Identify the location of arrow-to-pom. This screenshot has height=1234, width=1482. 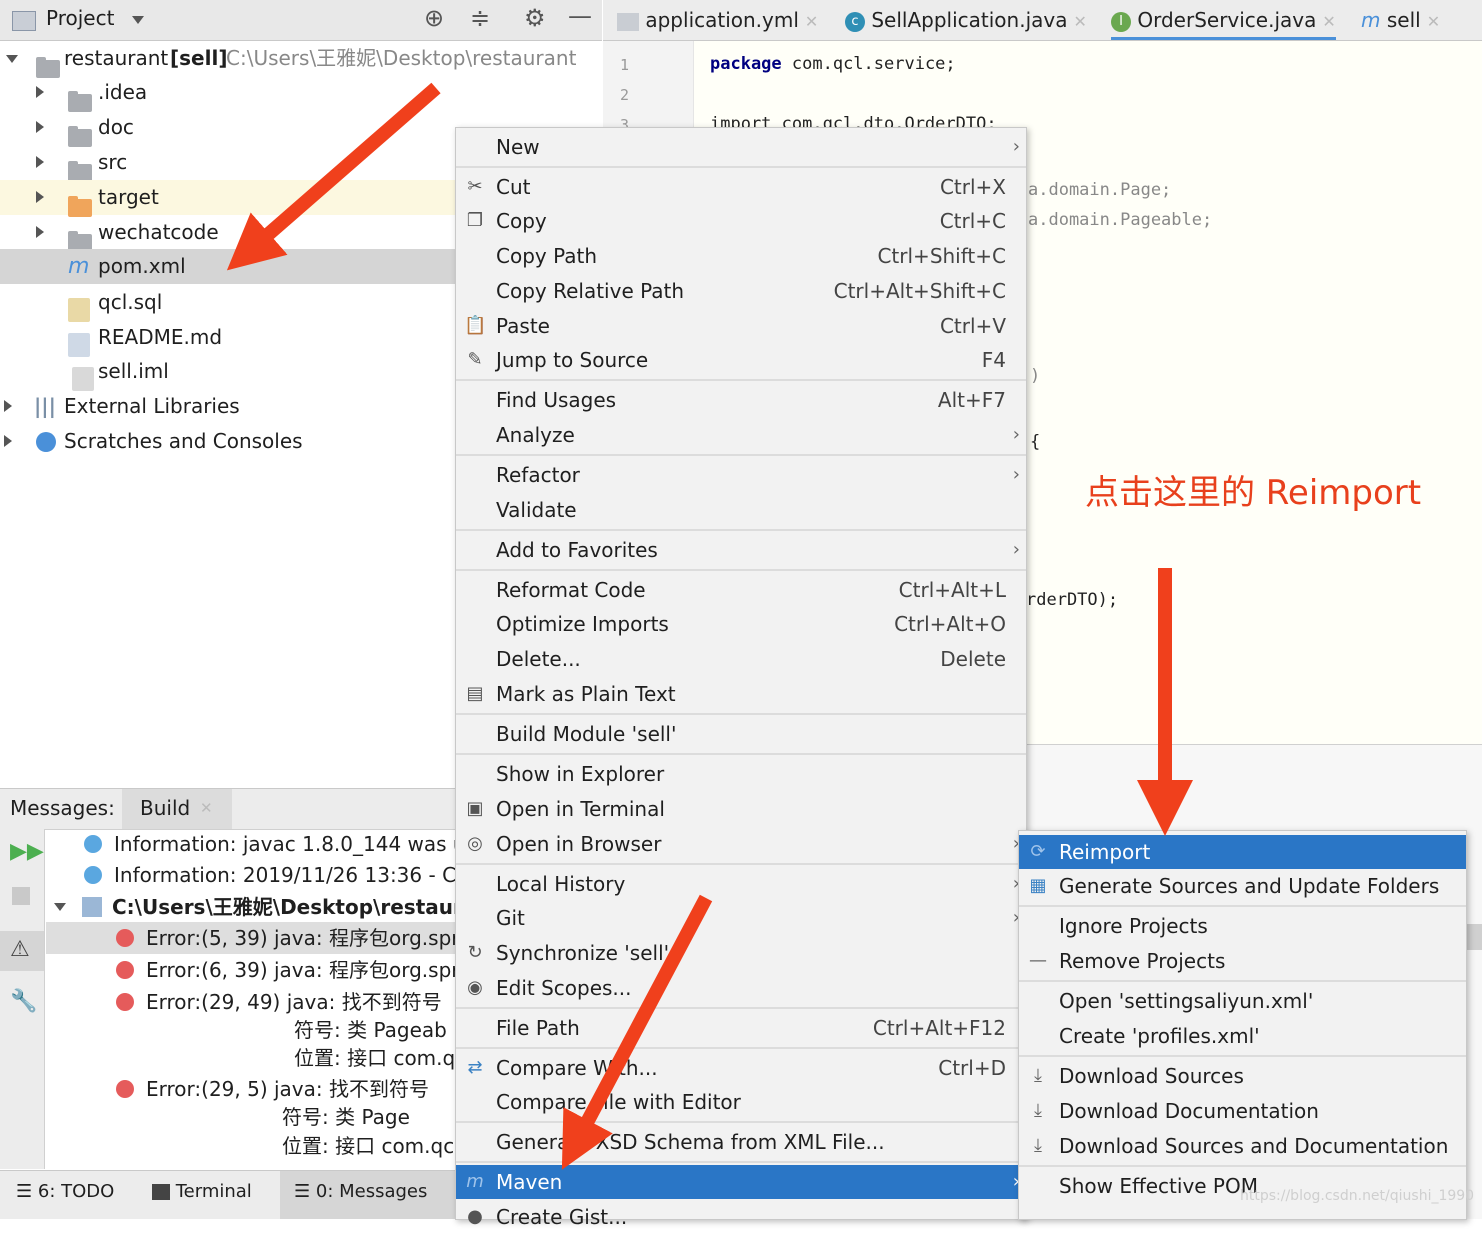
(333, 176).